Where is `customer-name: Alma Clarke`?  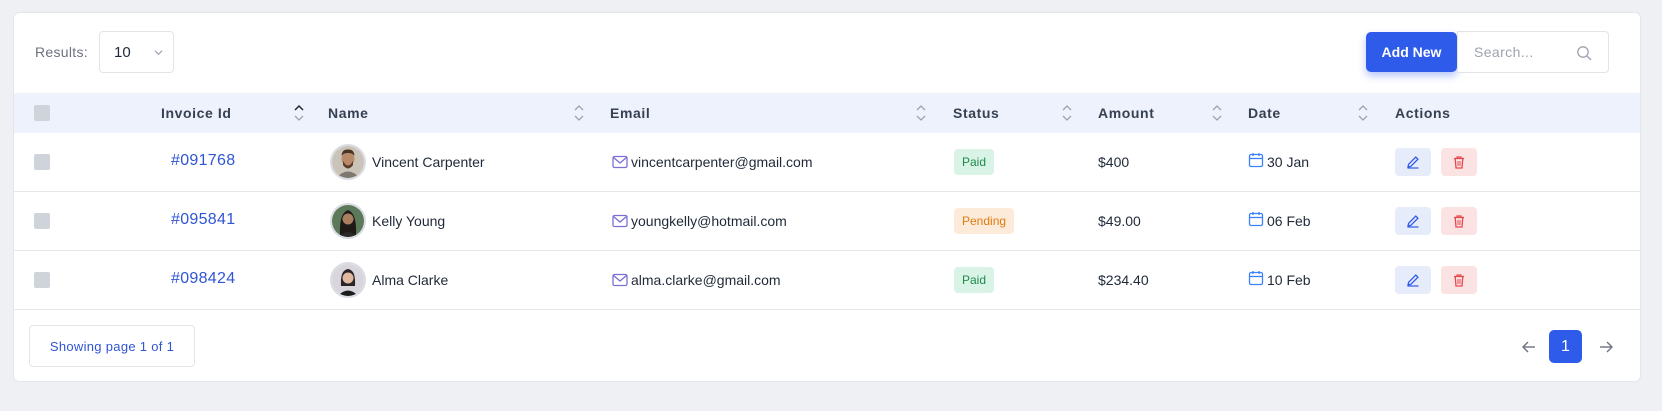 customer-name: Alma Clarke is located at coordinates (410, 280).